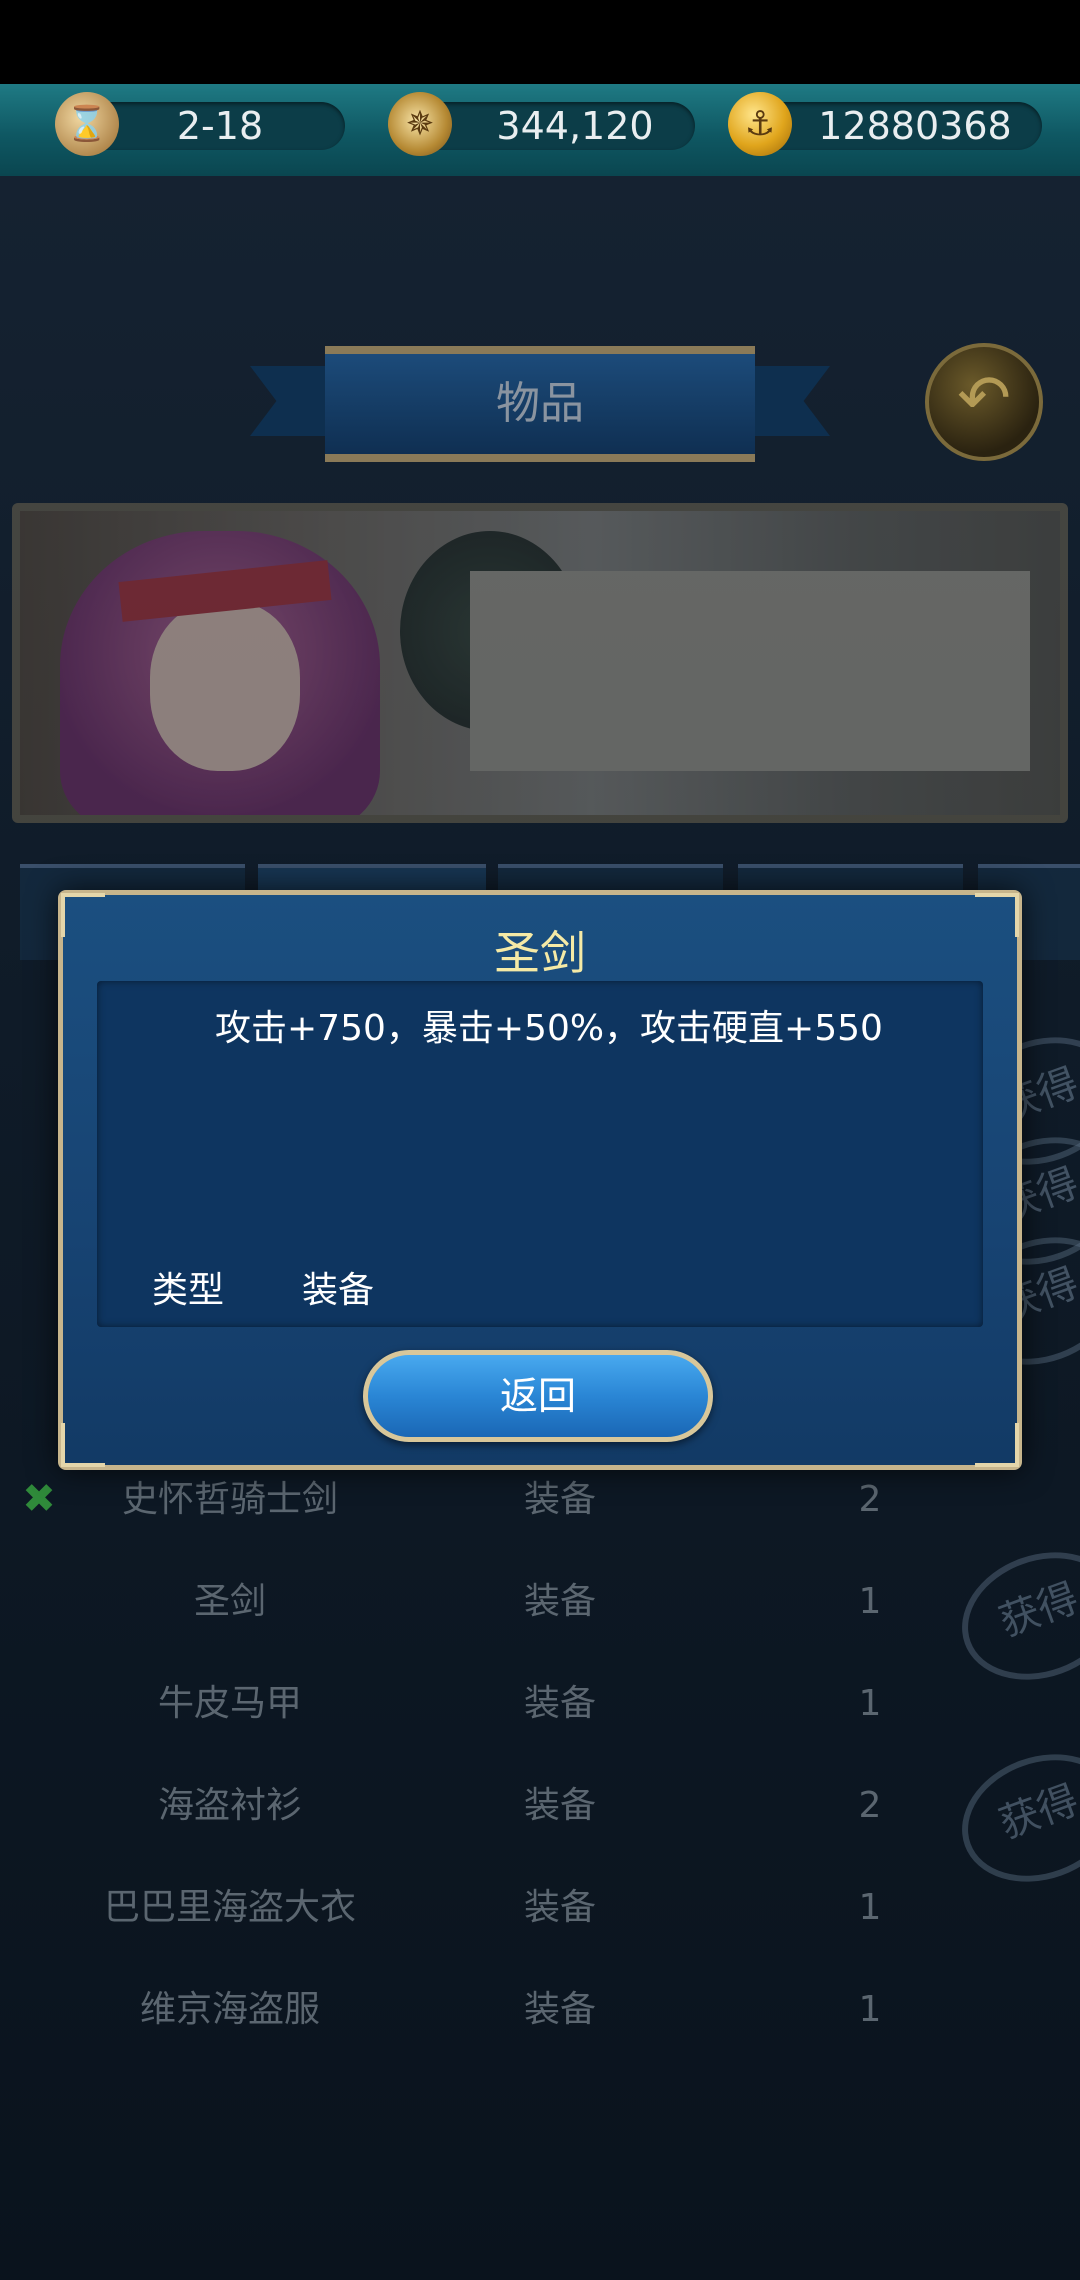 This screenshot has width=1080, height=2280. I want to click on list-item: 牛皮马甲 装备 1, so click(540, 1704).